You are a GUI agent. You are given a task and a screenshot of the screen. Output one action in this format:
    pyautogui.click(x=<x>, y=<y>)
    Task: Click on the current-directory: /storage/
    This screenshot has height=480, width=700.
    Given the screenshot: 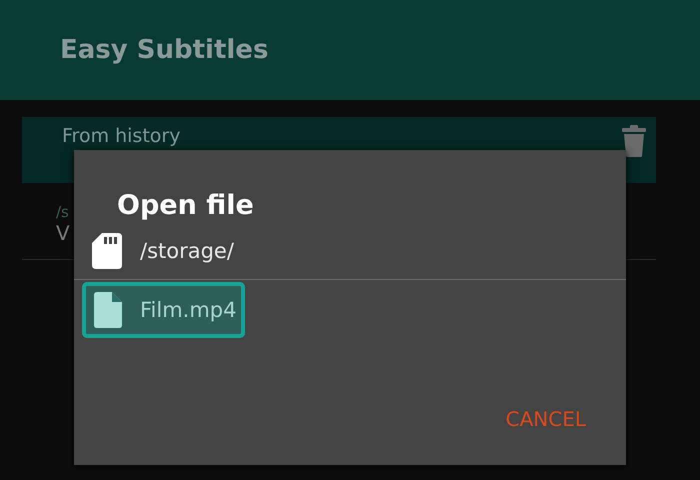 What is the action you would take?
    pyautogui.click(x=187, y=251)
    